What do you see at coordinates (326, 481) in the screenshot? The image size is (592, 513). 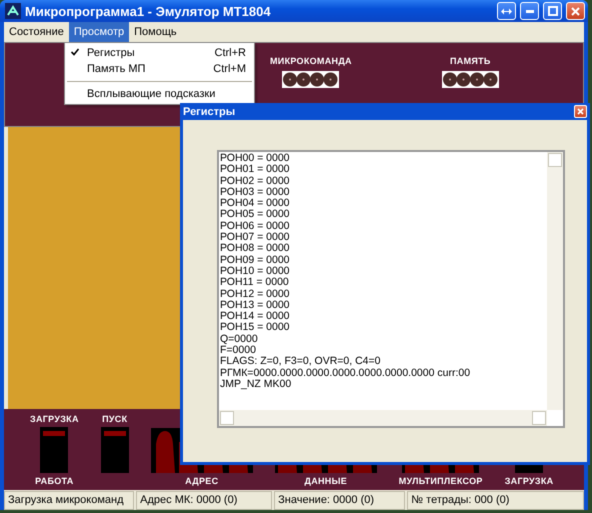 I see `panel-caption: ДАННЫЕ` at bounding box center [326, 481].